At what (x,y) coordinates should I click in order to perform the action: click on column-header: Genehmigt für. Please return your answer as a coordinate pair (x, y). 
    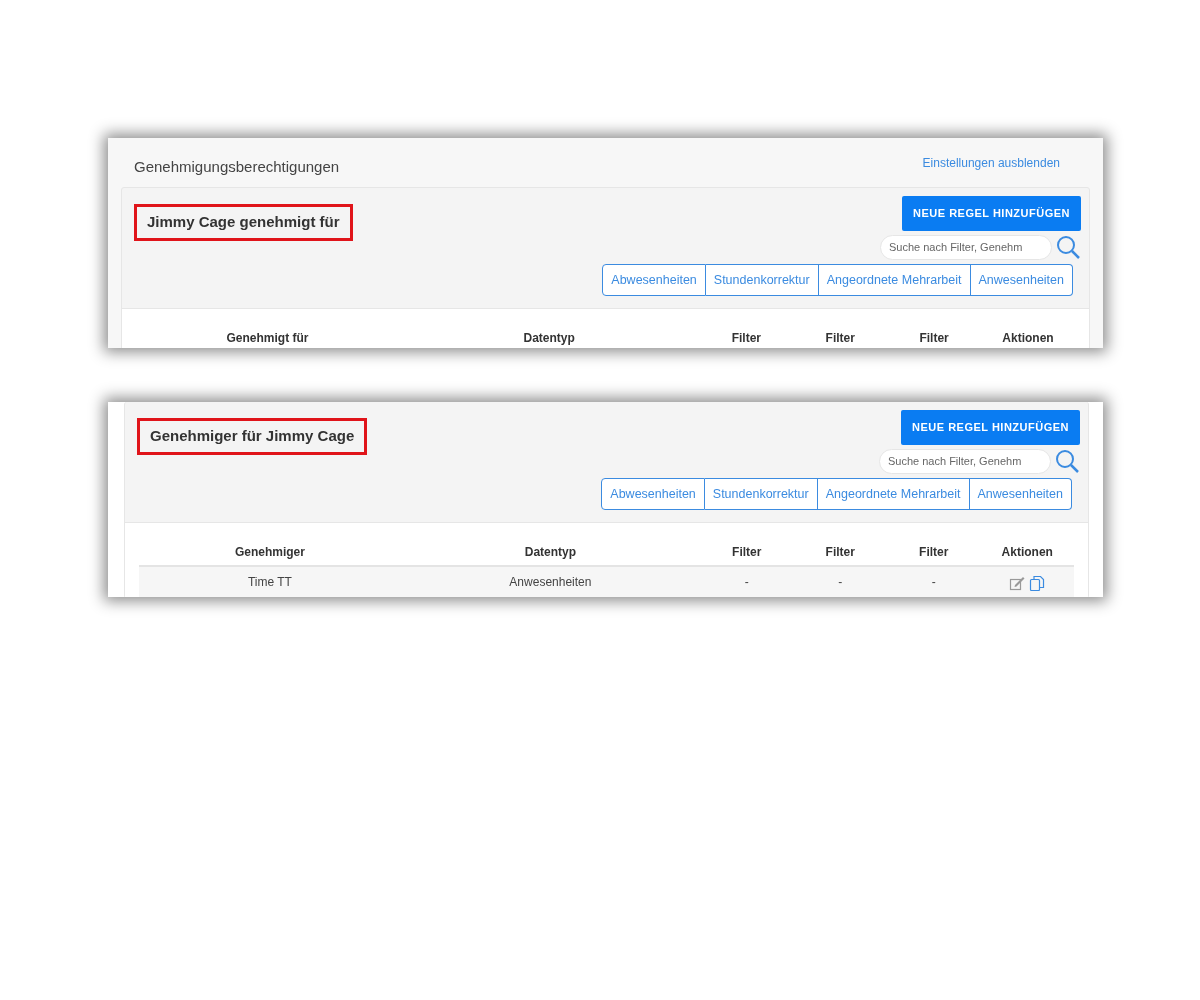
    Looking at the image, I should click on (267, 338).